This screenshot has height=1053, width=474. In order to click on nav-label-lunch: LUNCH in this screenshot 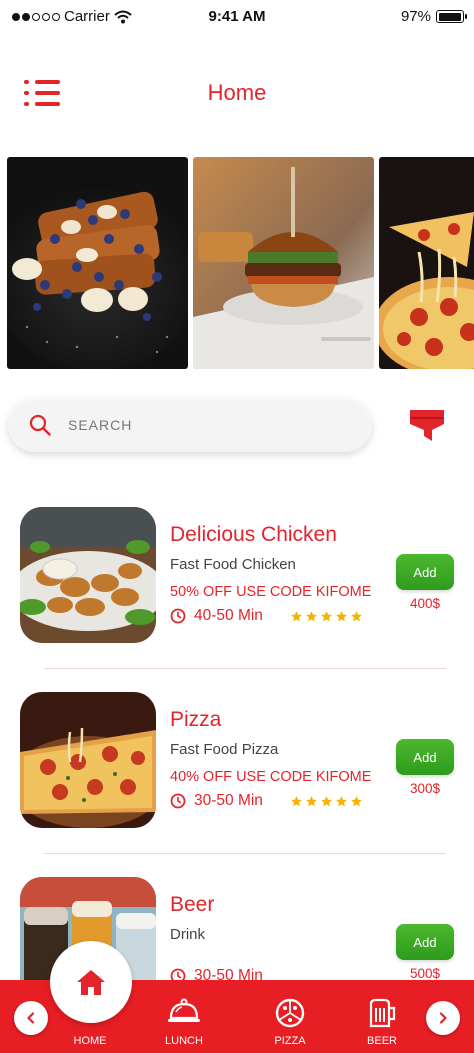, I will do `click(184, 1041)`.